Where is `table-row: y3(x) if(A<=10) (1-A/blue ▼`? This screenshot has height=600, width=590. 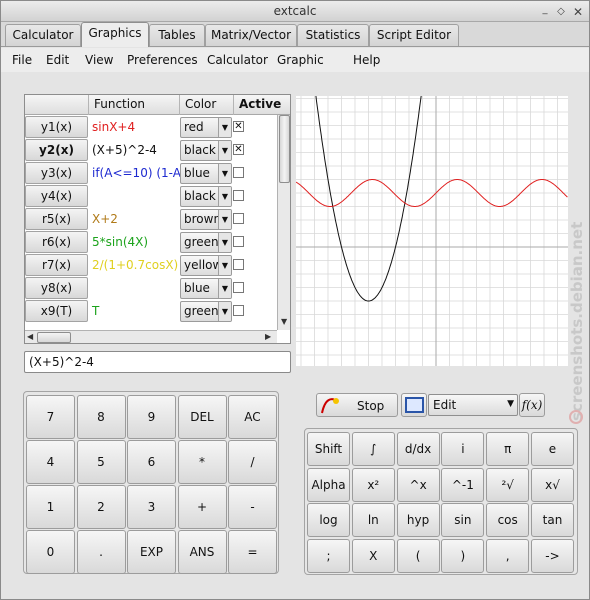
table-row: y3(x) if(A<=10) (1-A/blue ▼ is located at coordinates (150, 173).